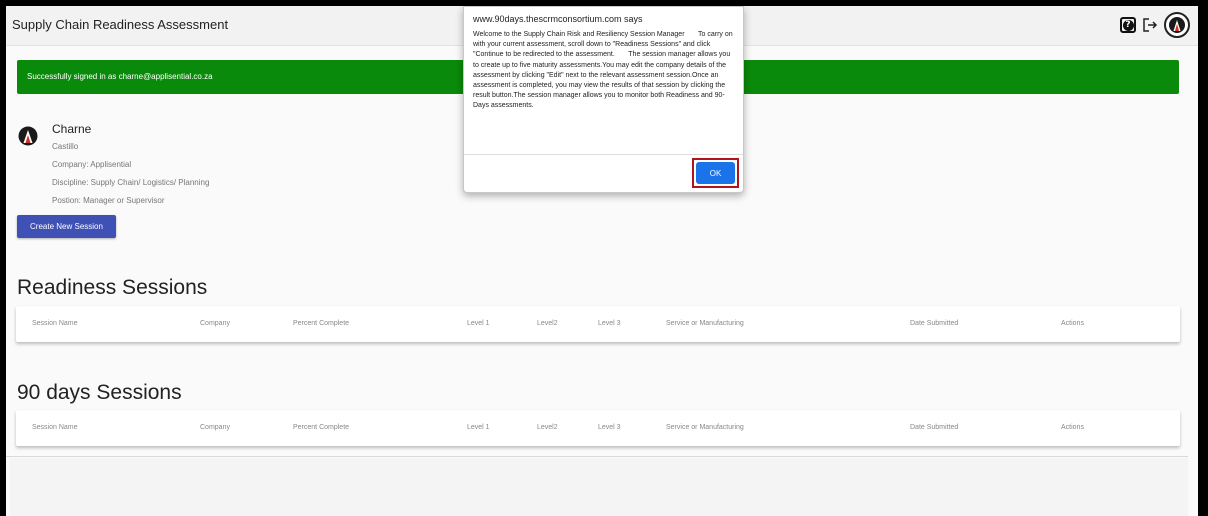 The image size is (1208, 516). I want to click on user-surname: Castillo, so click(65, 146).